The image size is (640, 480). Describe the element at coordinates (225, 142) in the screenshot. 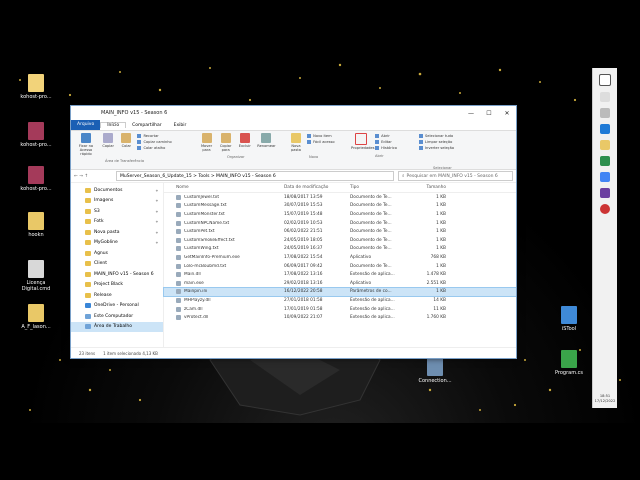

I see `copy-to-button: Copiar para` at that location.